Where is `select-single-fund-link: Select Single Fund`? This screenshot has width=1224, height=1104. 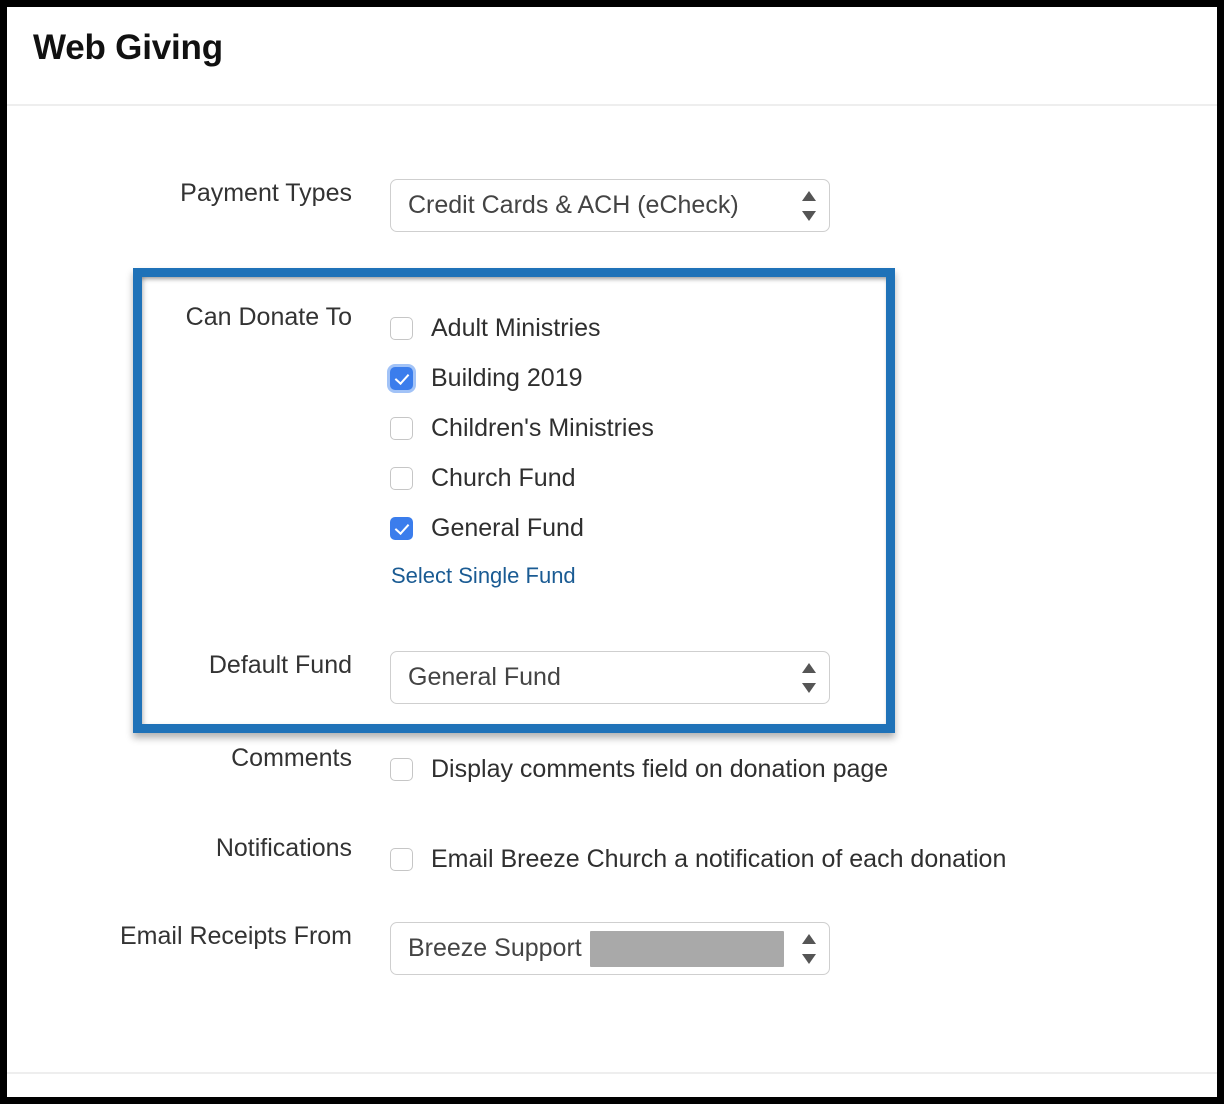
select-single-fund-link: Select Single Fund is located at coordinates (483, 575).